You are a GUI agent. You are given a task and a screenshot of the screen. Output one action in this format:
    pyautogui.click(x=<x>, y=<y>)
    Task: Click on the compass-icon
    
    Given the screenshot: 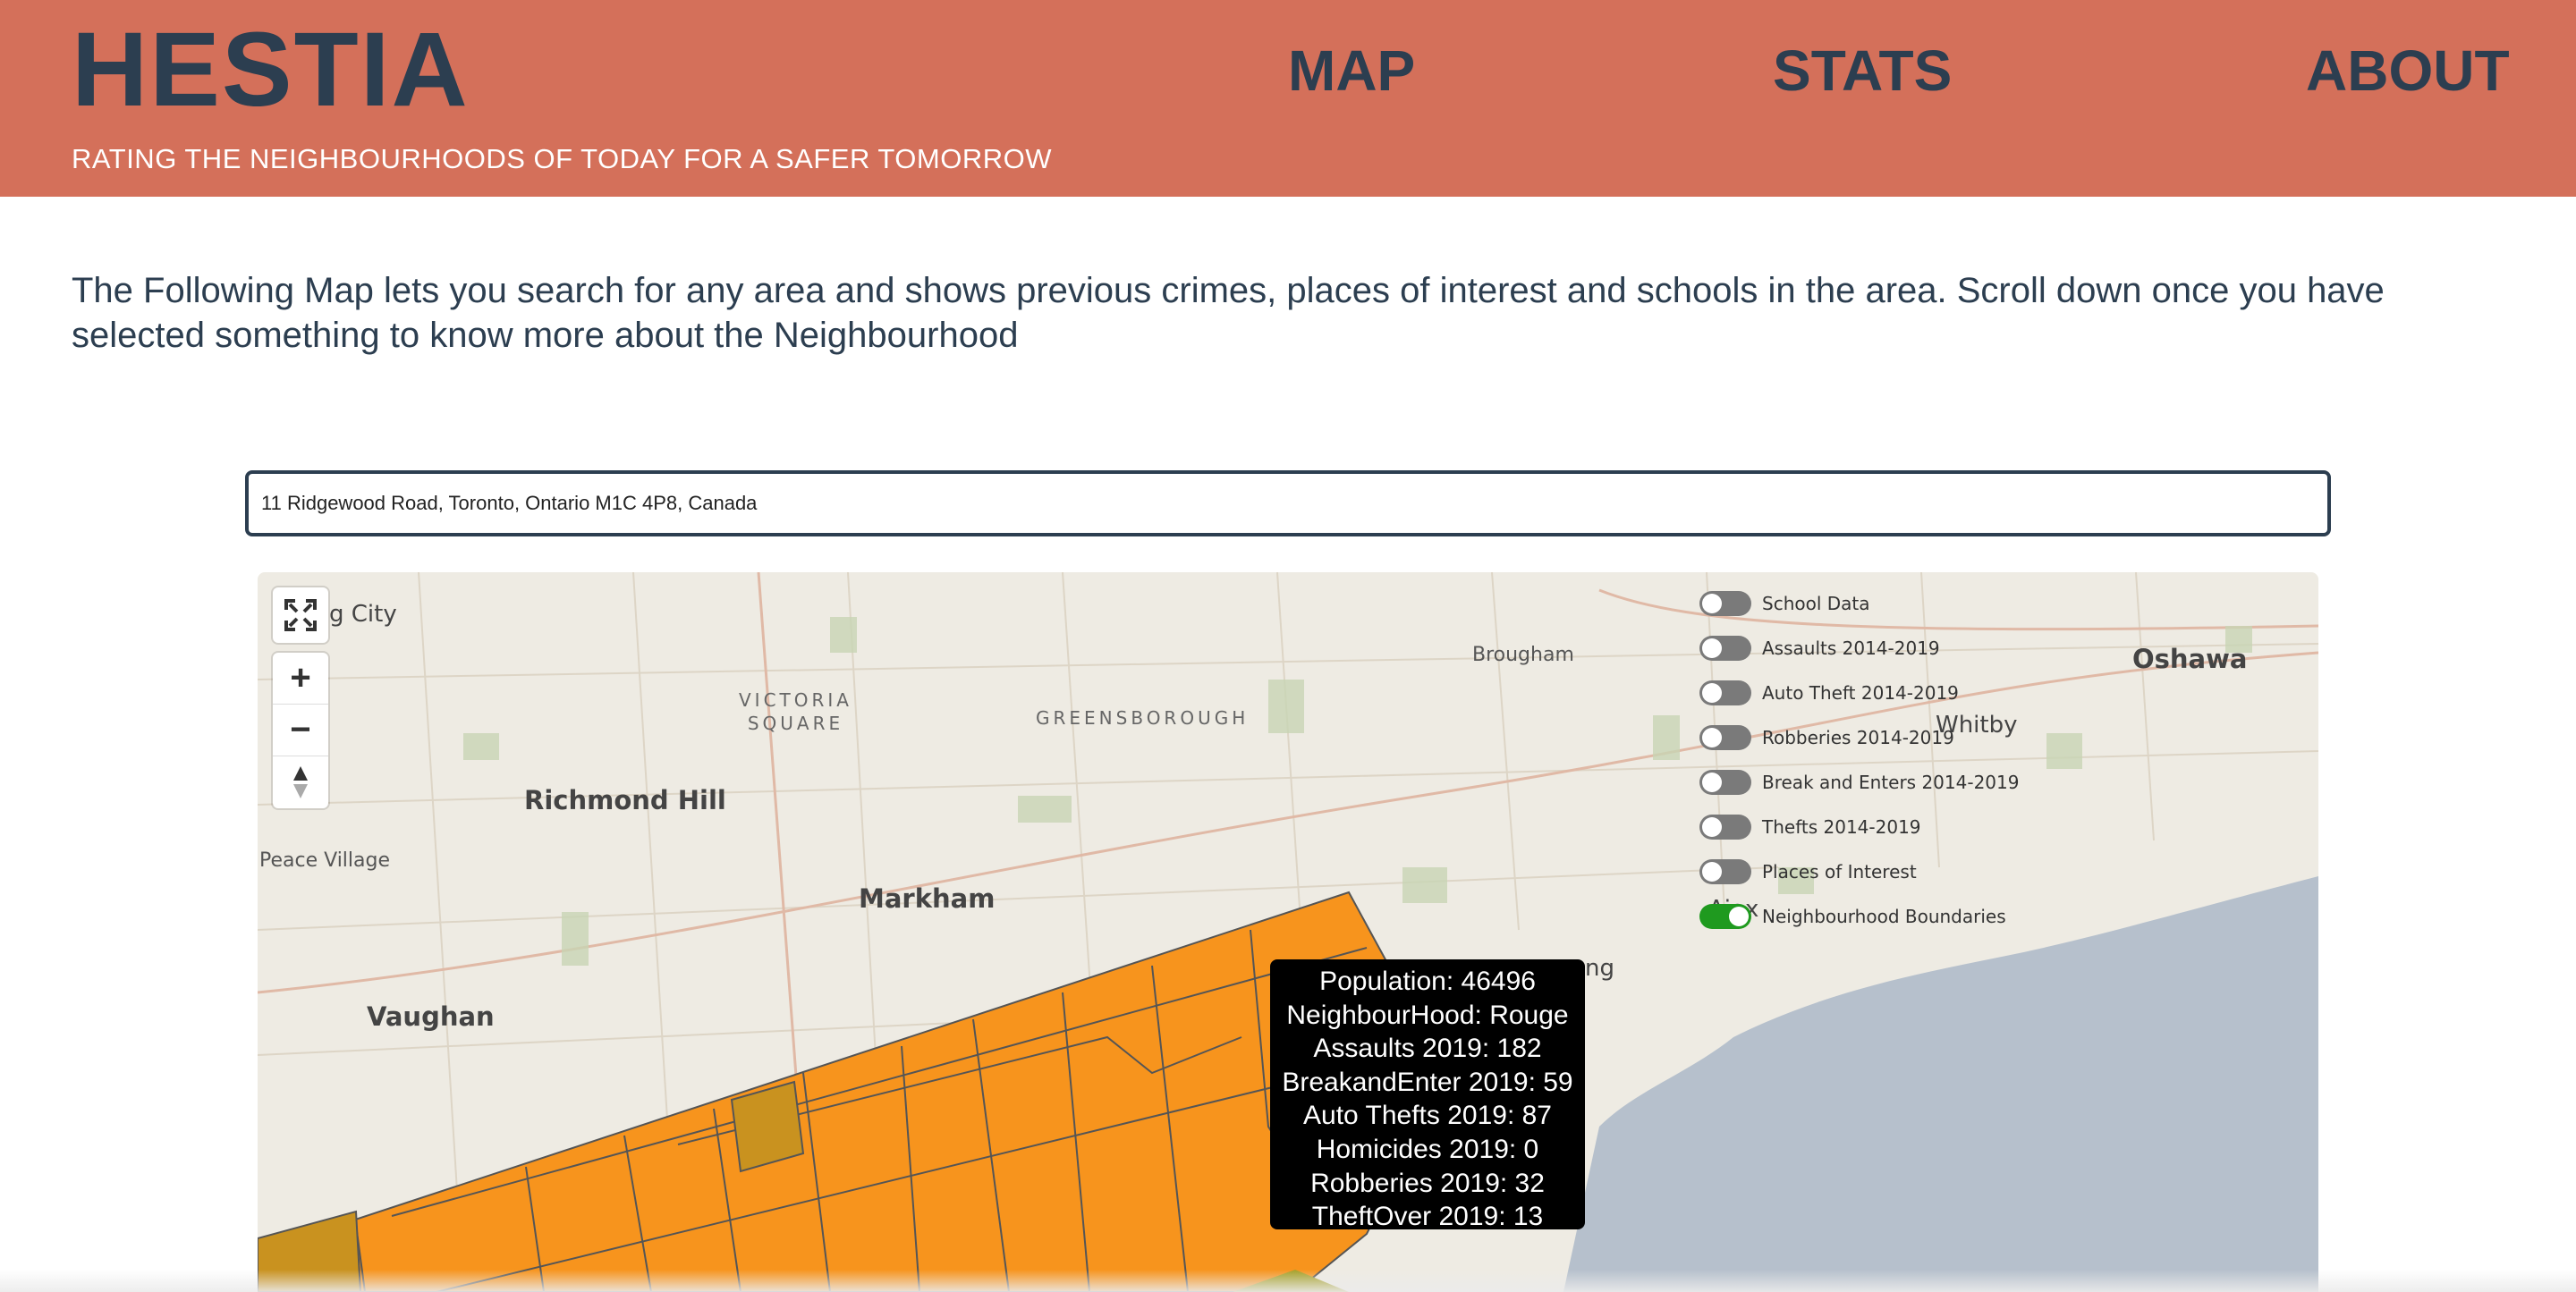 What is the action you would take?
    pyautogui.click(x=300, y=782)
    